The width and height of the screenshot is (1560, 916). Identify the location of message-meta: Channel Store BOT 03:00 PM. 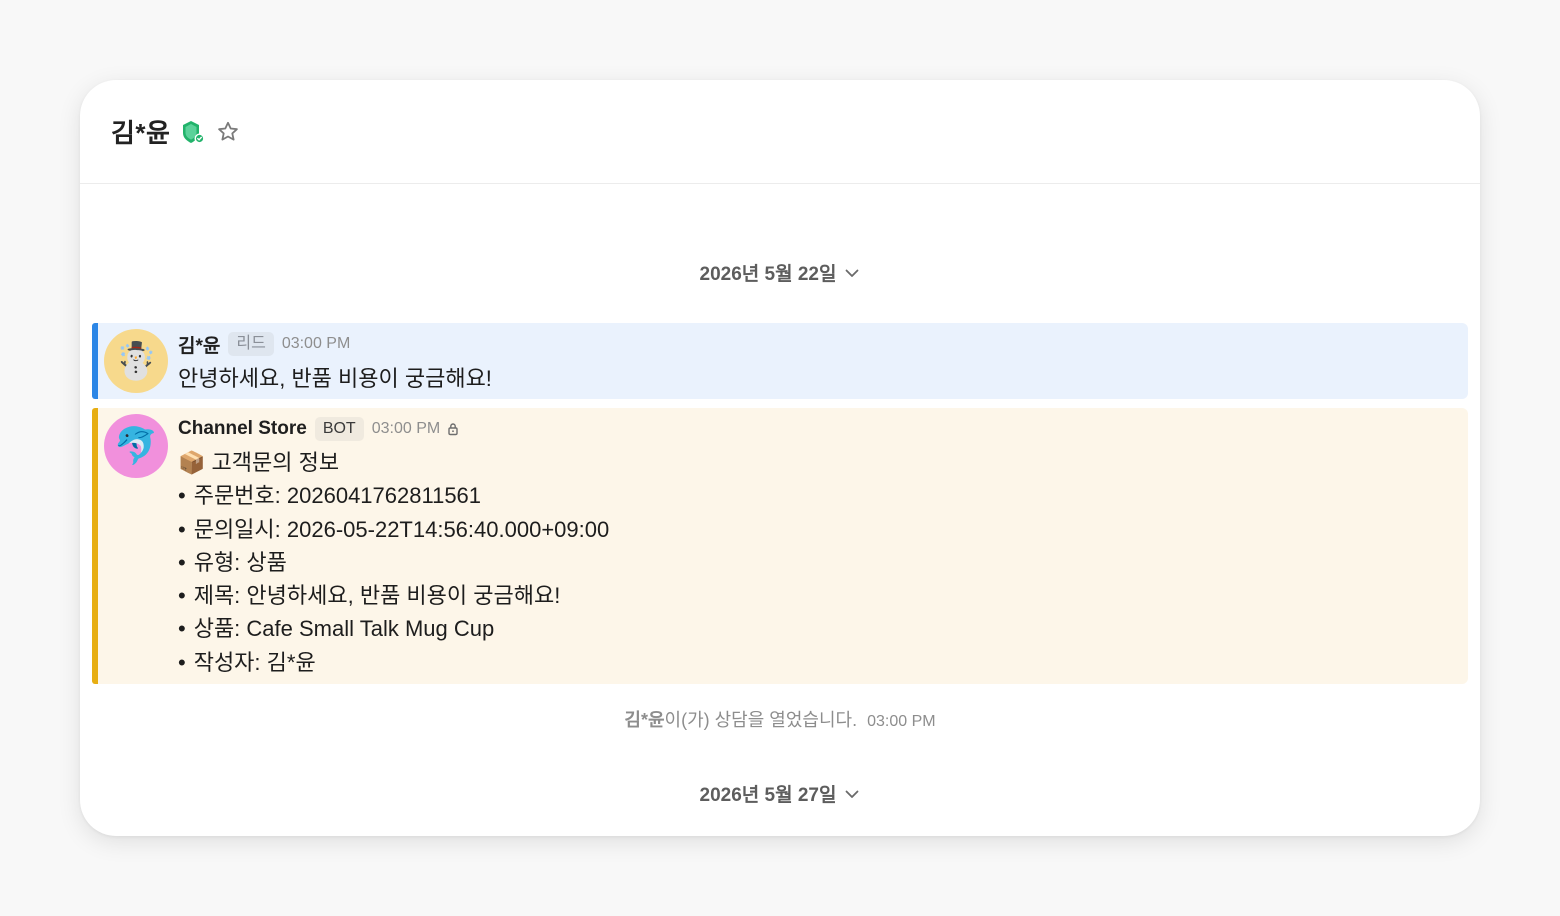
(393, 429).